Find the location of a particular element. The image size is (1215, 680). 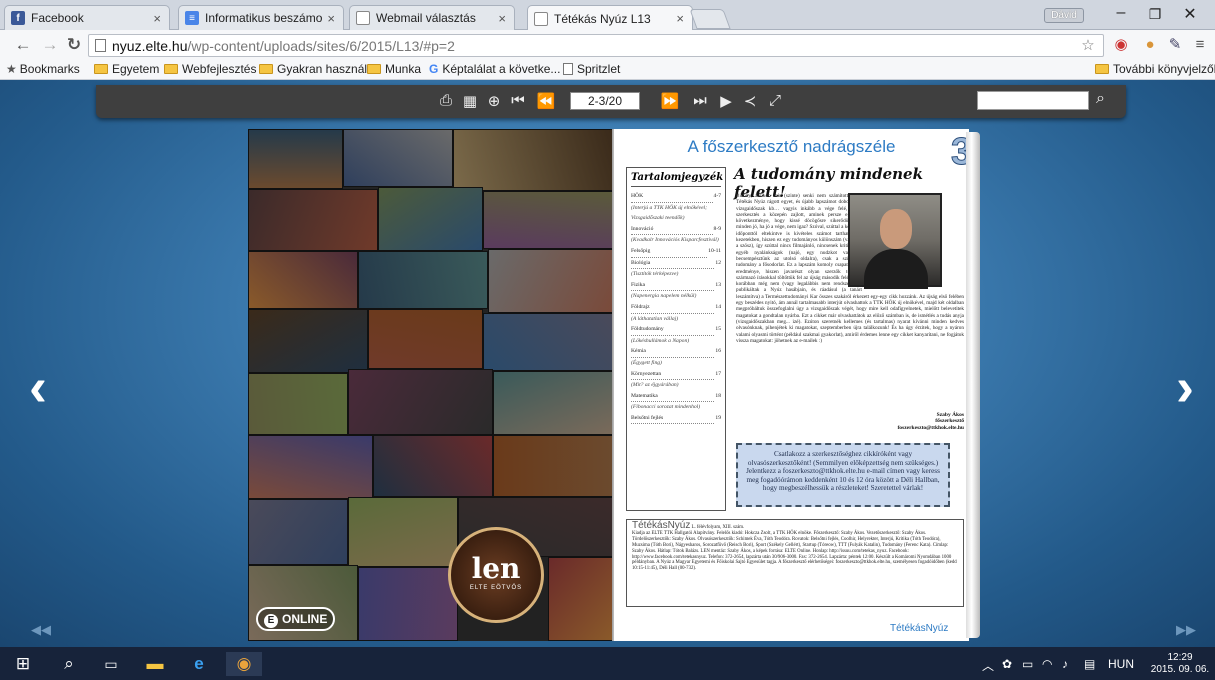

toc-entry-page: 12 is located at coordinates (718, 262).